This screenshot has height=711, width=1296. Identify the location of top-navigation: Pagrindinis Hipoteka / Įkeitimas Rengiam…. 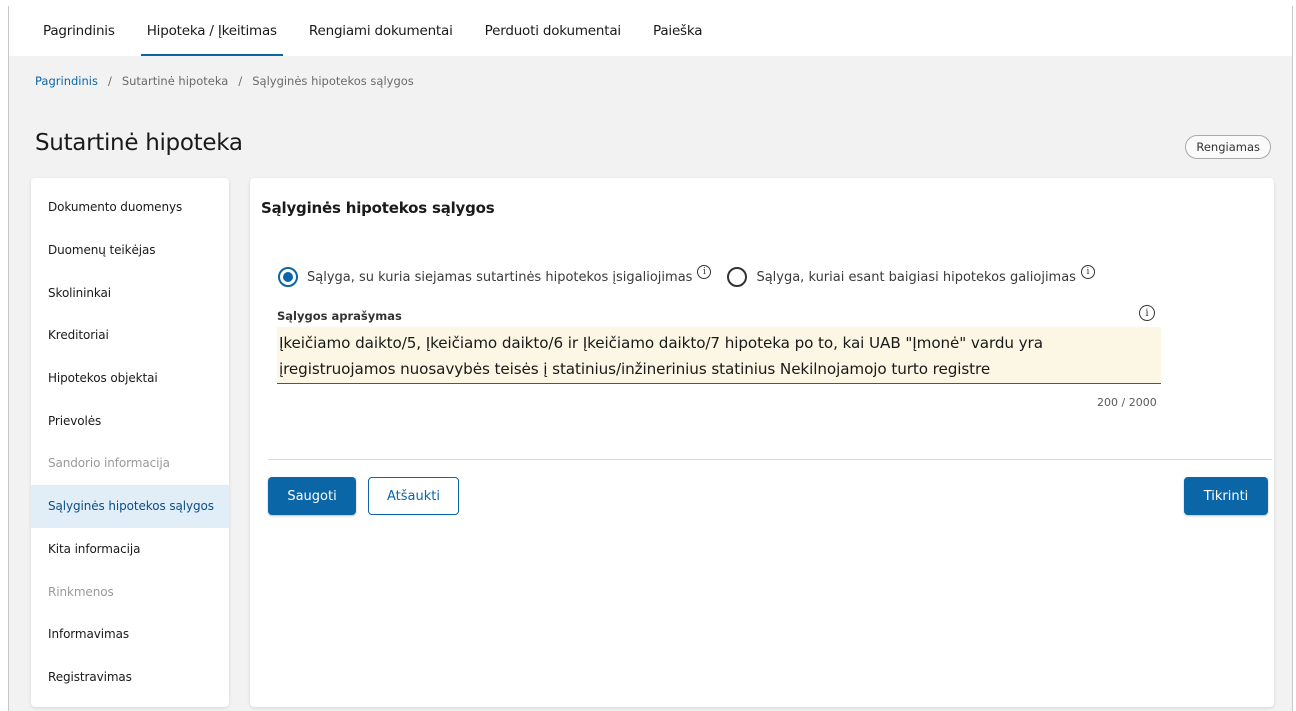
(650, 31).